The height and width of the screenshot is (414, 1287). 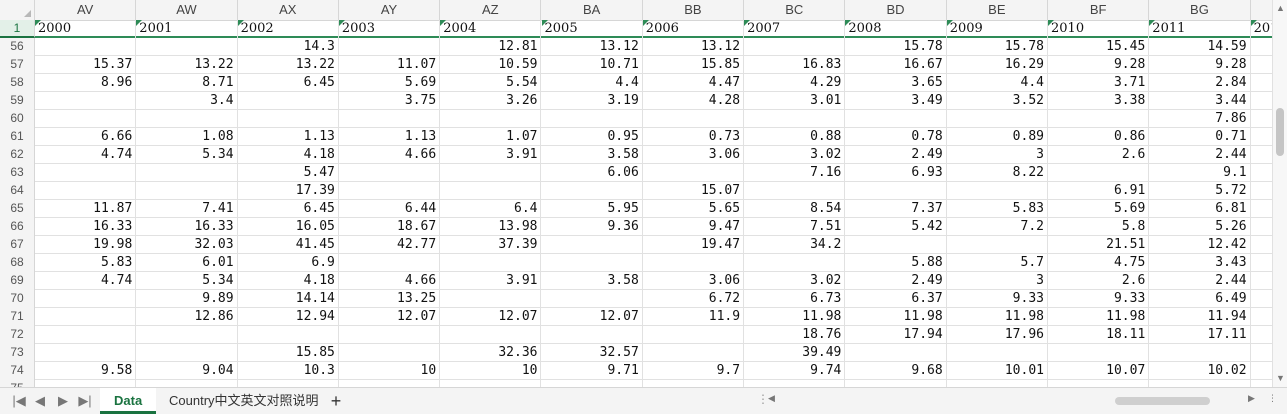 What do you see at coordinates (17, 353) in the screenshot?
I see `row-header: 73` at bounding box center [17, 353].